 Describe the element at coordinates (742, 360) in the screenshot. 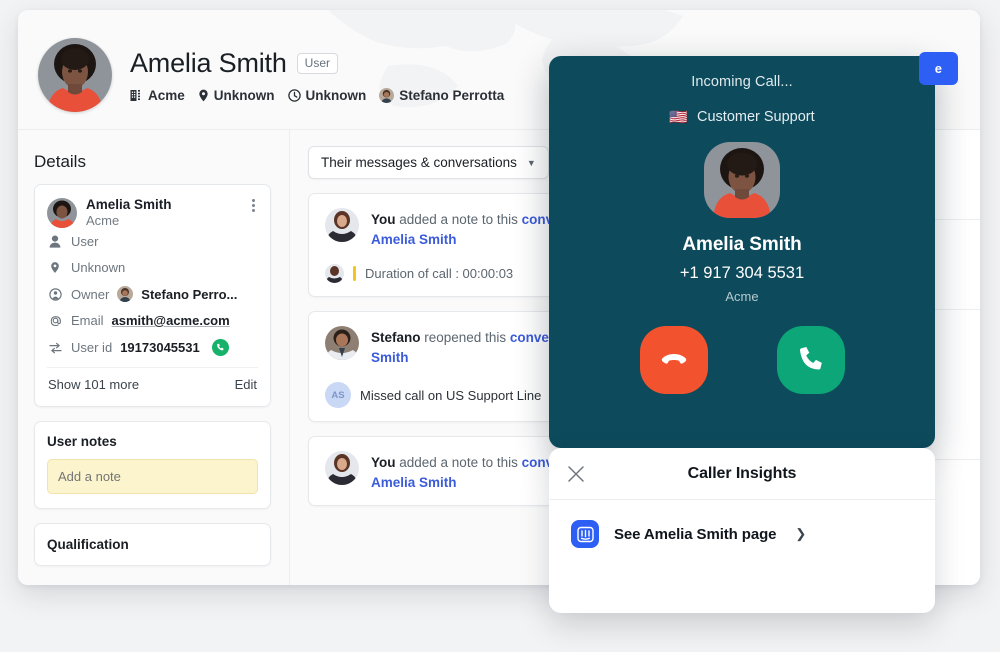

I see `call-action-buttons` at that location.